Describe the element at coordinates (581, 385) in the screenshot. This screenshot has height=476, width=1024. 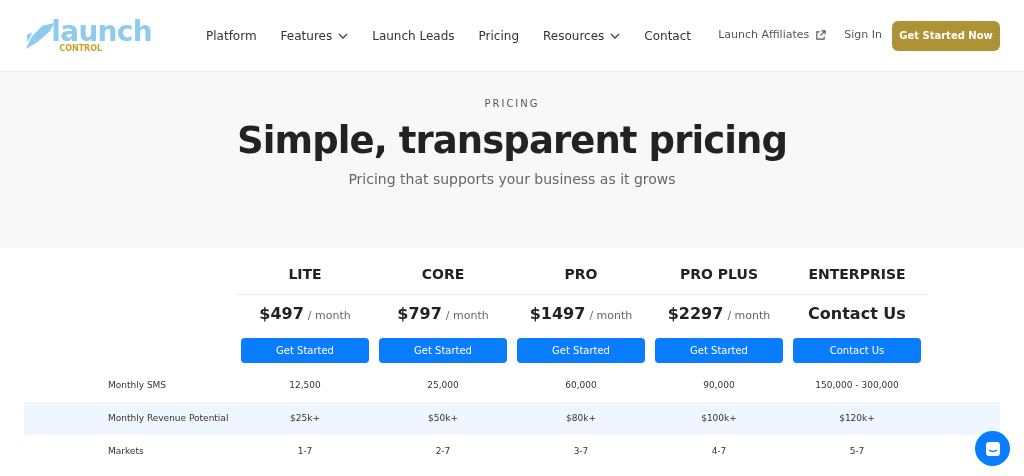
I see `table-cell-text: 60,000` at that location.